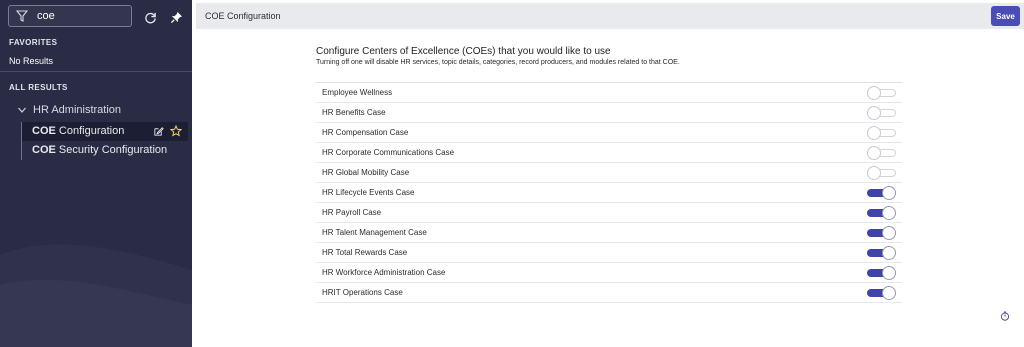  What do you see at coordinates (1005, 316) in the screenshot?
I see `timer-icon` at bounding box center [1005, 316].